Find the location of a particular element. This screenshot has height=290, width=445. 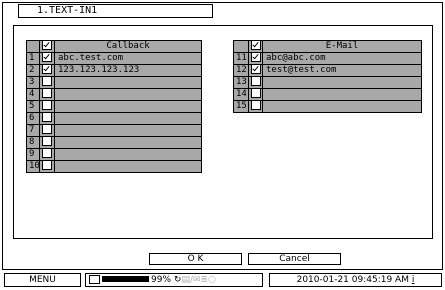

cancel-label: Cancel is located at coordinates (294, 259).